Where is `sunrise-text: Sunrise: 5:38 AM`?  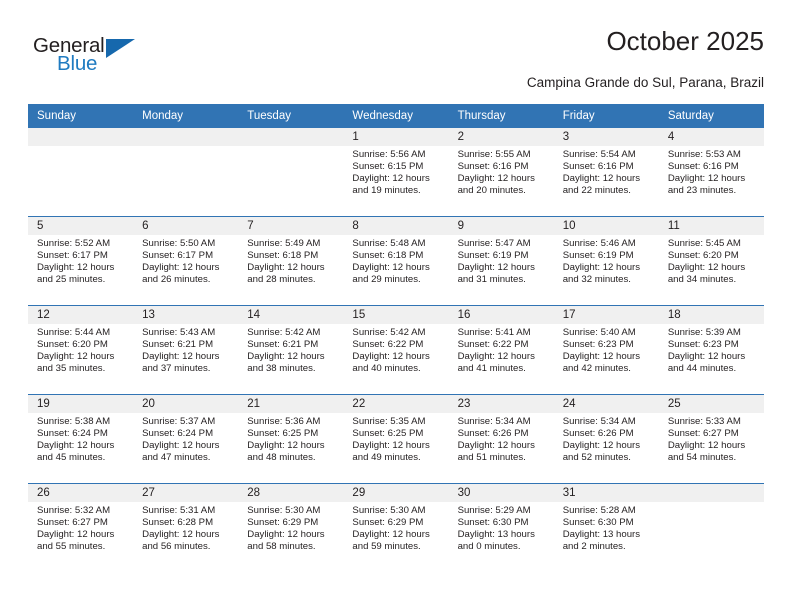
sunrise-text: Sunrise: 5:38 AM is located at coordinates (74, 421).